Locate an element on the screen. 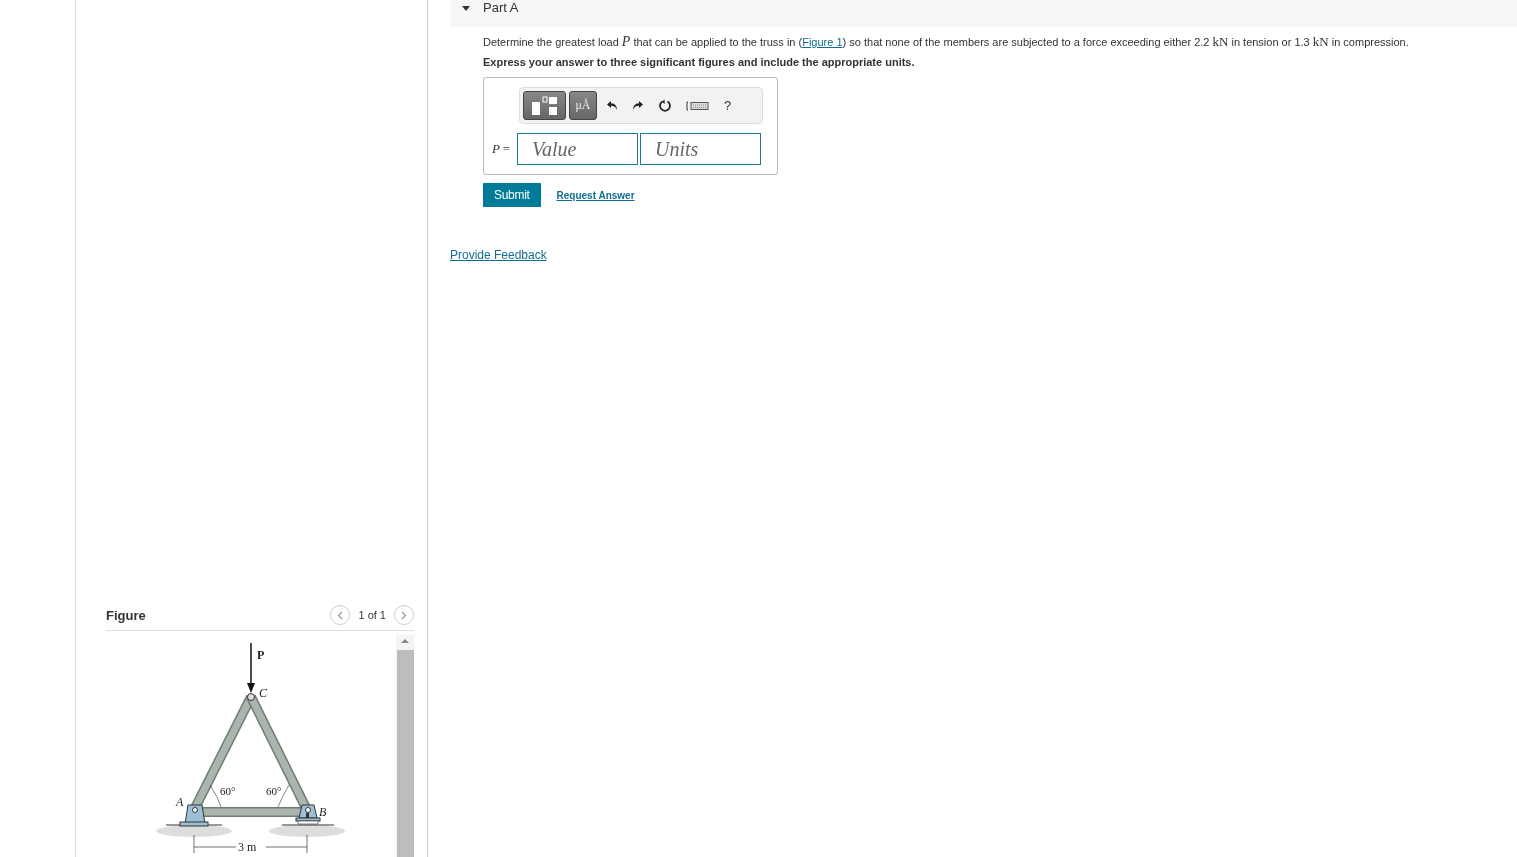 The width and height of the screenshot is (1517, 857). units-field: Units is located at coordinates (700, 149).